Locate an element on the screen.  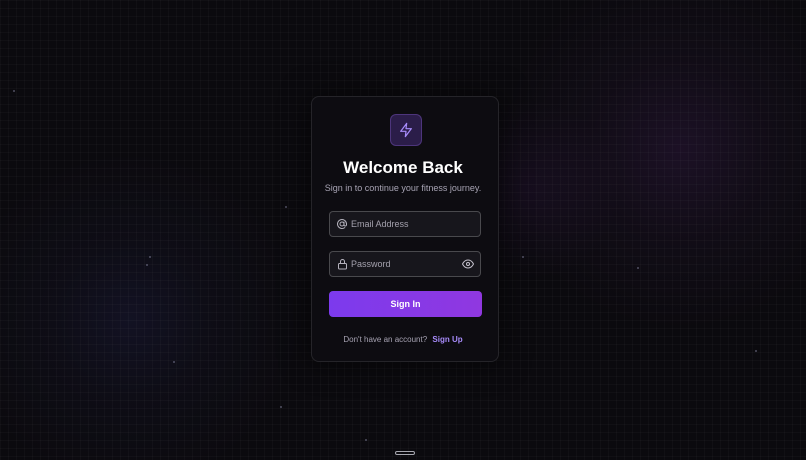
app-logo is located at coordinates (406, 130).